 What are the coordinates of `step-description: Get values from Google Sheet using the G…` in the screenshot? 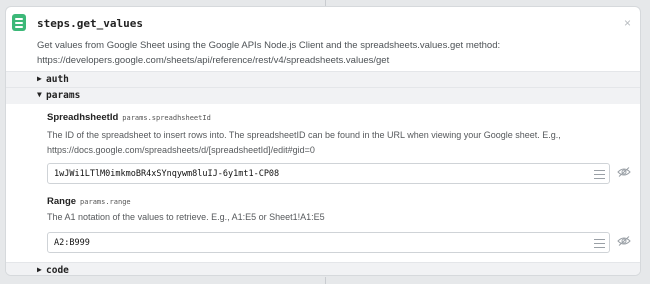 It's located at (332, 53).